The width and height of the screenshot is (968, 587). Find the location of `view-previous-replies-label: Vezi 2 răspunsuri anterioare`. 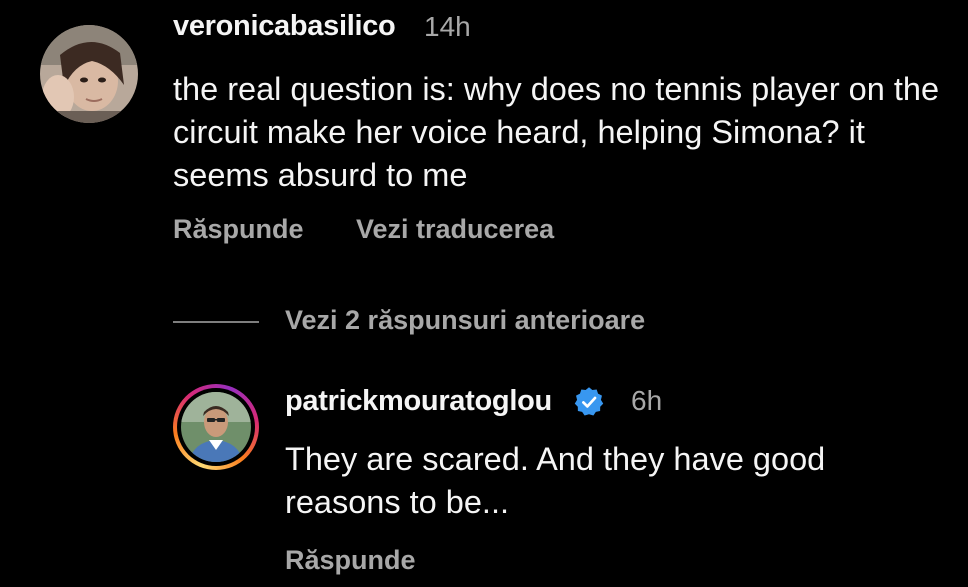

view-previous-replies-label: Vezi 2 răspunsuri anterioare is located at coordinates (465, 320).